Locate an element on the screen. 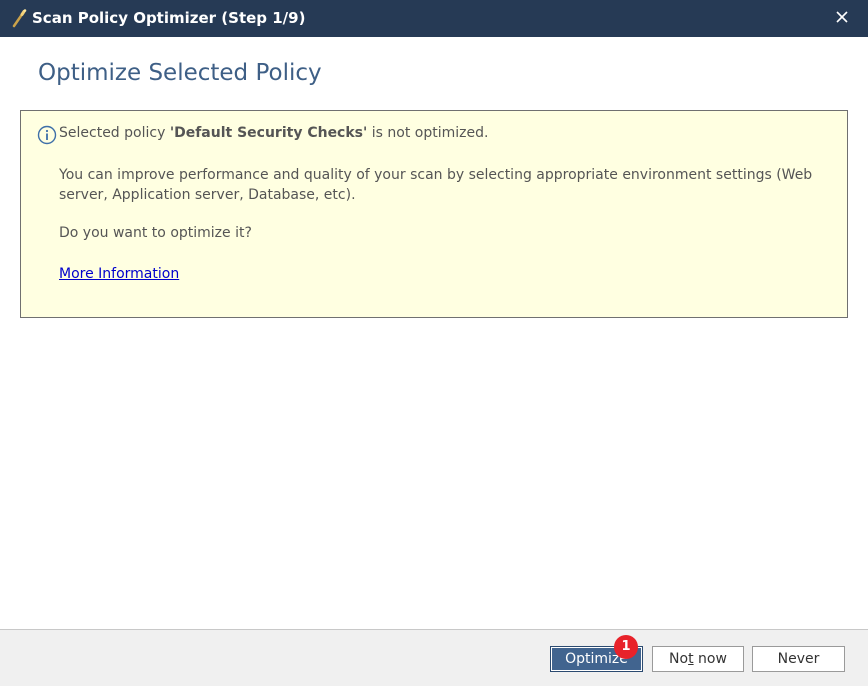 The height and width of the screenshot is (686, 868). not-now-label-prefix: No is located at coordinates (679, 659).